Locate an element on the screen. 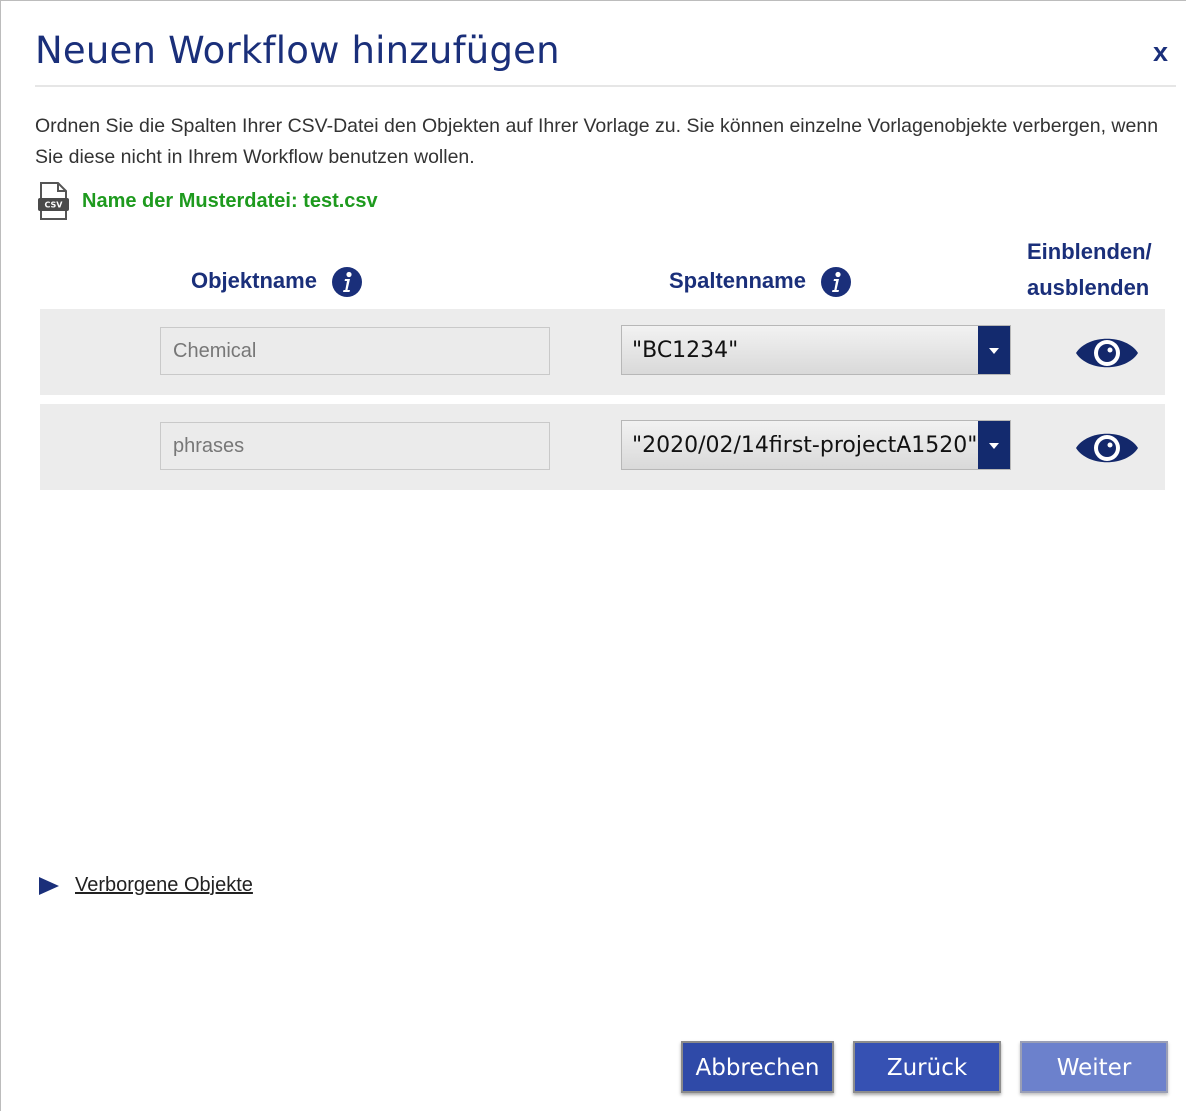 The image size is (1187, 1112). sample-file-name: Name der Musterdatei: test.csv is located at coordinates (230, 200).